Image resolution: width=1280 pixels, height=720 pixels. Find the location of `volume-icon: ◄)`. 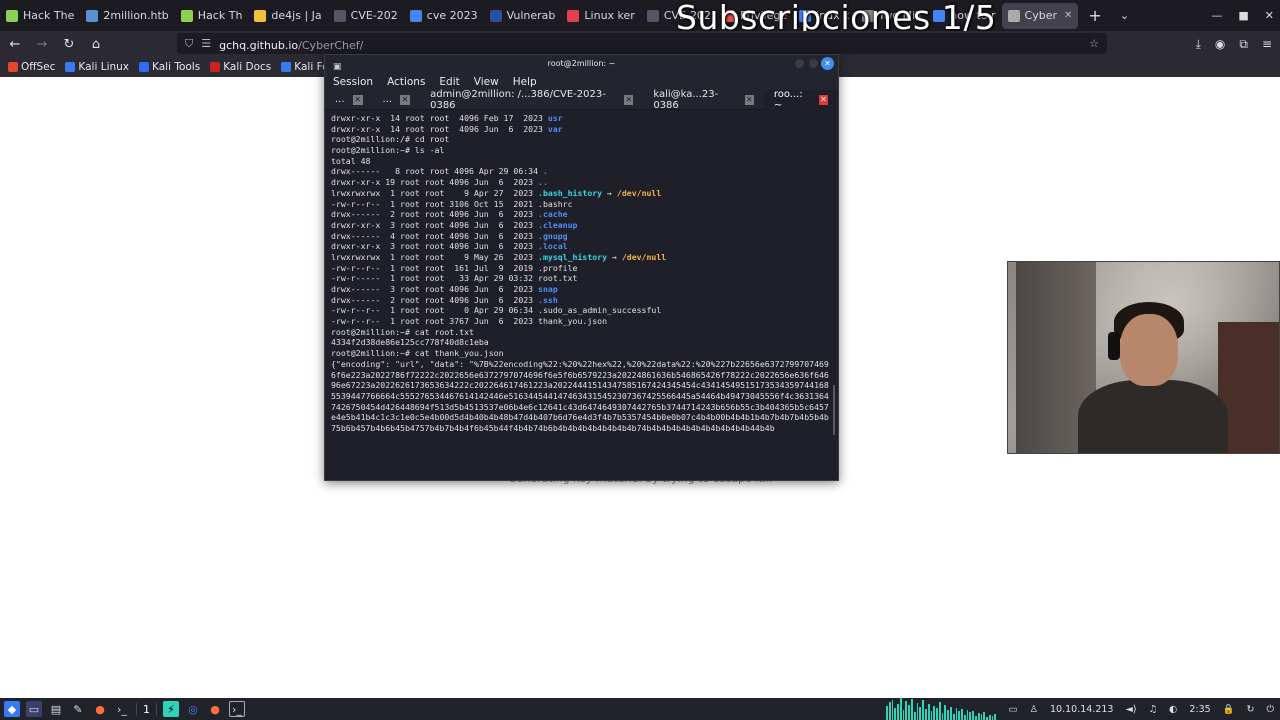

volume-icon: ◄) is located at coordinates (1130, 709).